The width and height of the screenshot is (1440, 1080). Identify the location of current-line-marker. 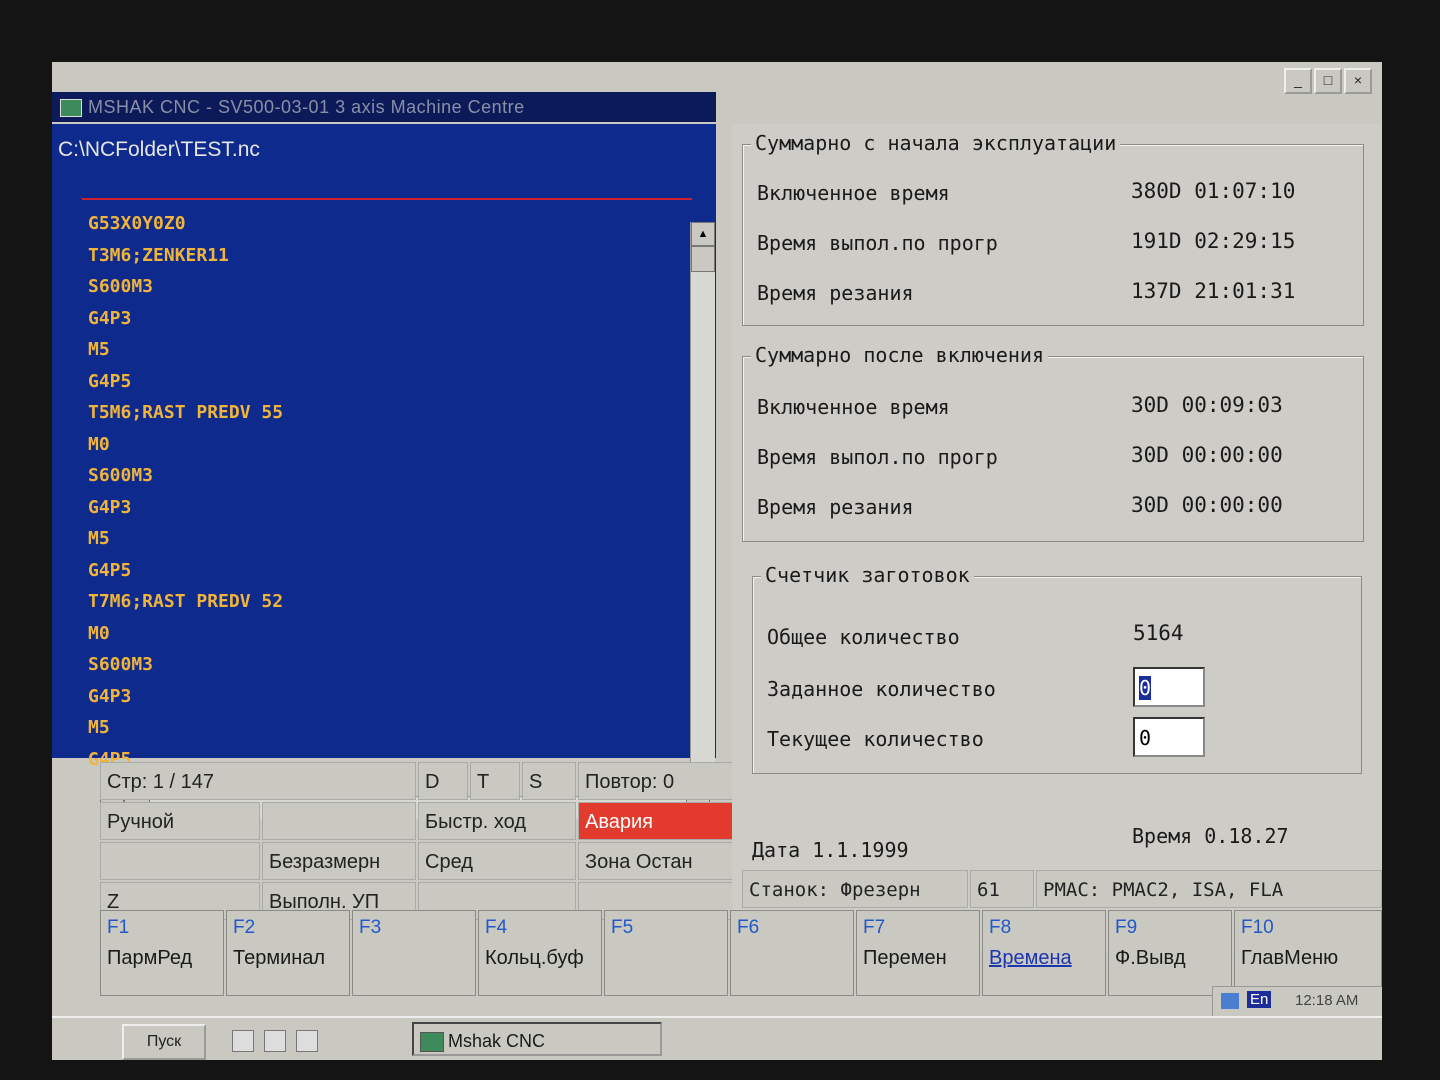
(387, 199).